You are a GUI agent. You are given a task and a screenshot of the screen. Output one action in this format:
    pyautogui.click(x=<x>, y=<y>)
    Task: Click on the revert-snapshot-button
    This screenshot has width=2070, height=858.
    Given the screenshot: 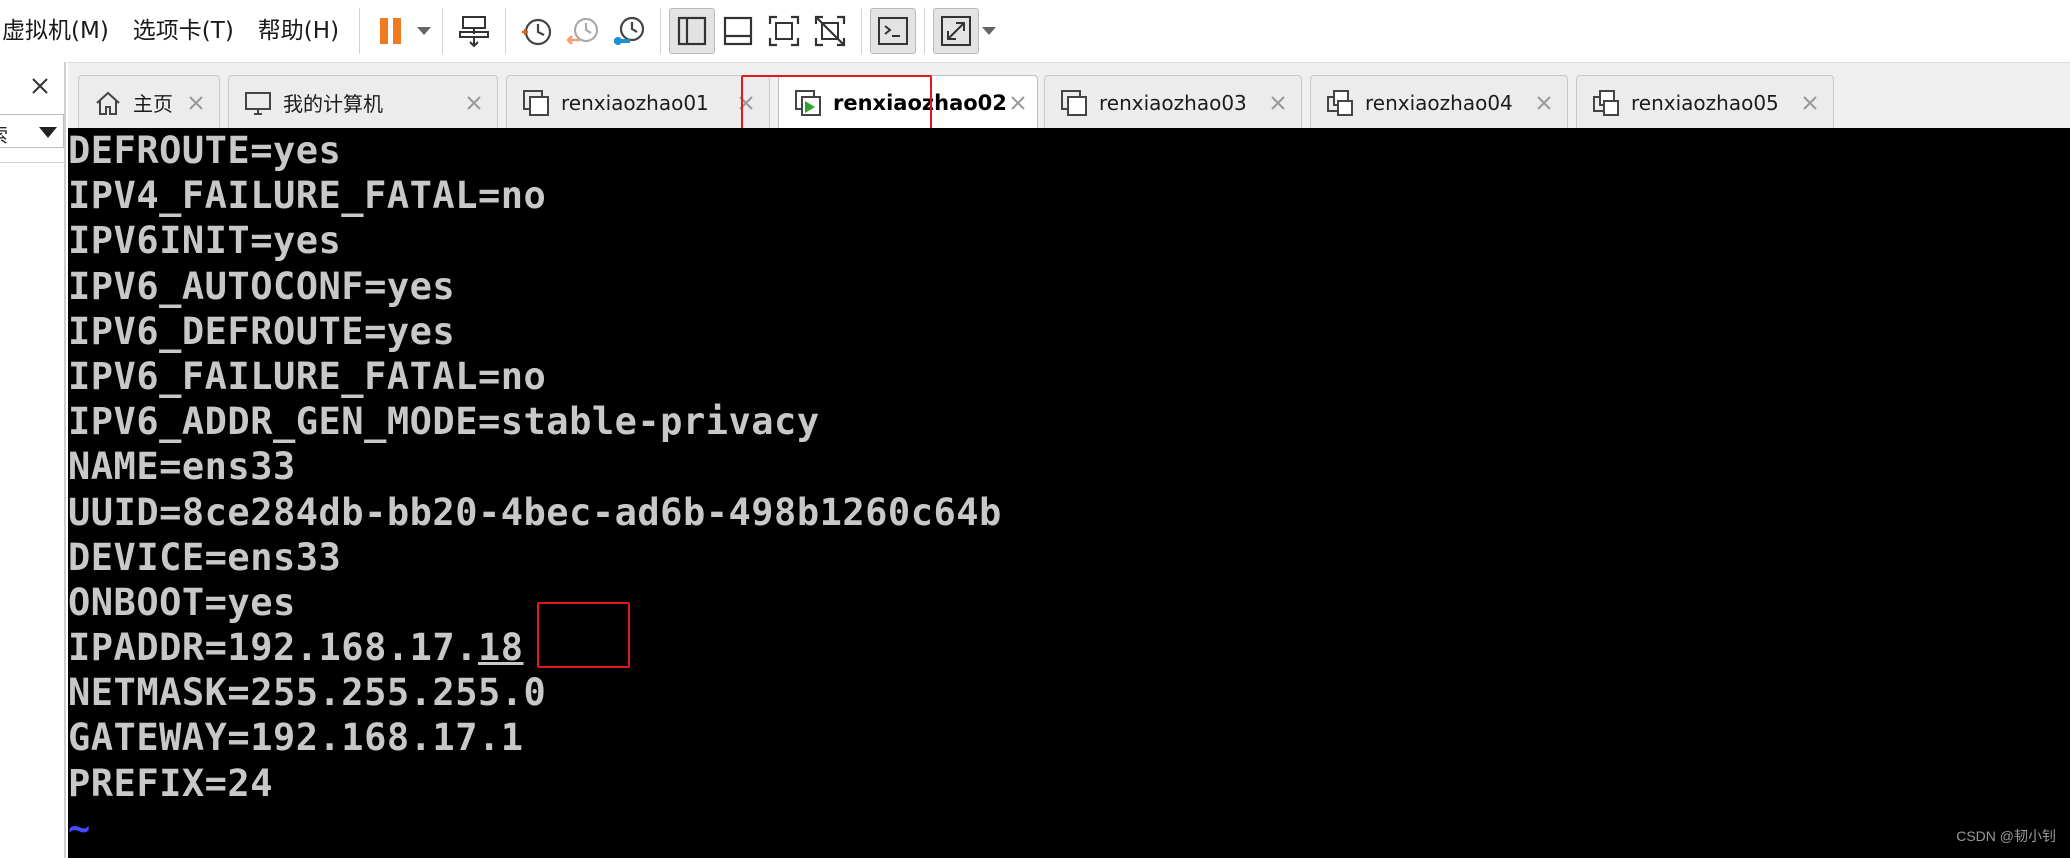 What is the action you would take?
    pyautogui.click(x=583, y=31)
    